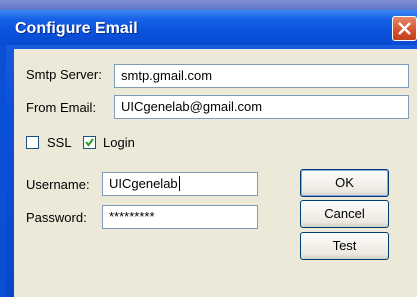 This screenshot has width=417, height=297. Describe the element at coordinates (56, 217) in the screenshot. I see `password-label: Password:` at that location.